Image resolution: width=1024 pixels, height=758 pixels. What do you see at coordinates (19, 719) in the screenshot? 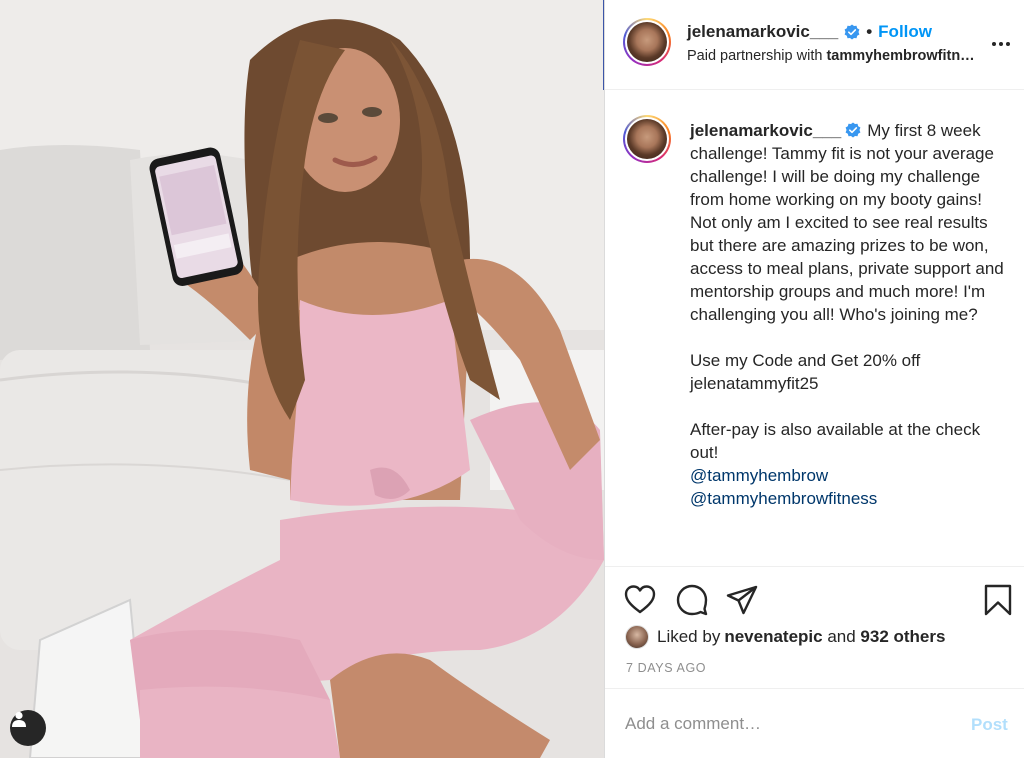
I see `user-tag-icon` at bounding box center [19, 719].